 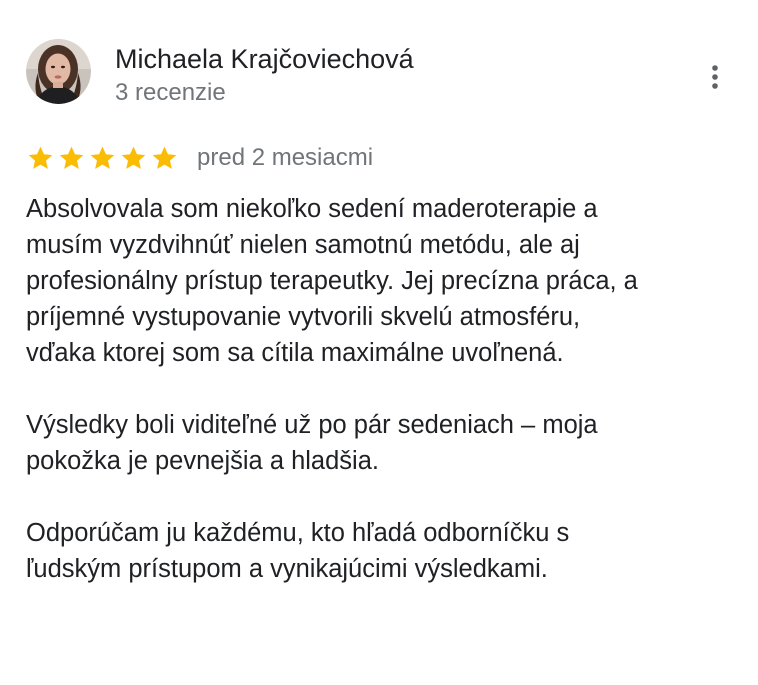 I want to click on rating-row: pred 2 mesiacmi, so click(x=199, y=158).